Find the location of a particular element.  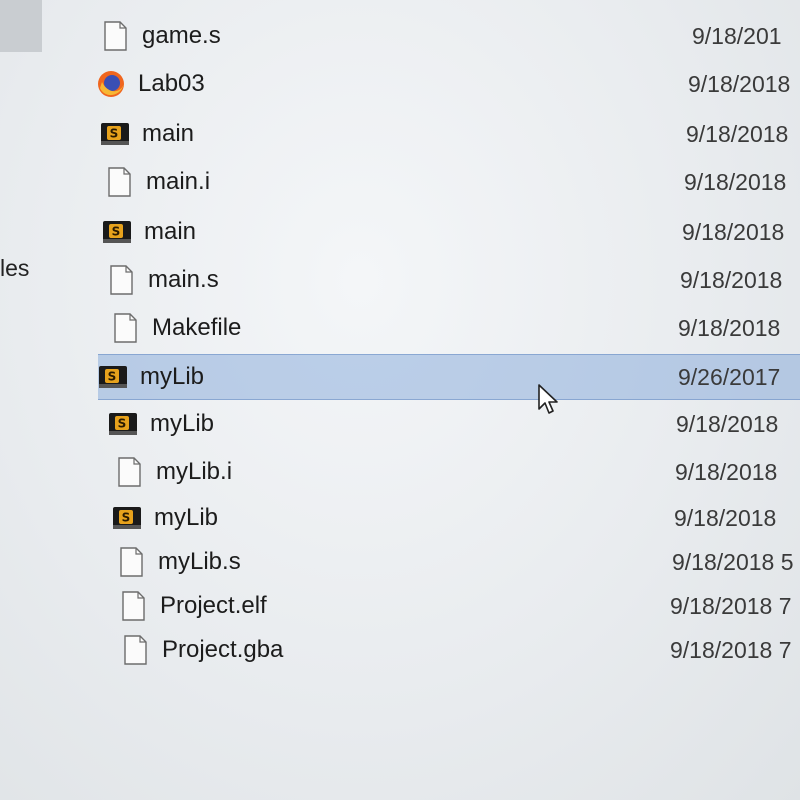

file-row: Project.gba 9/18/2018 7 is located at coordinates (460, 650).